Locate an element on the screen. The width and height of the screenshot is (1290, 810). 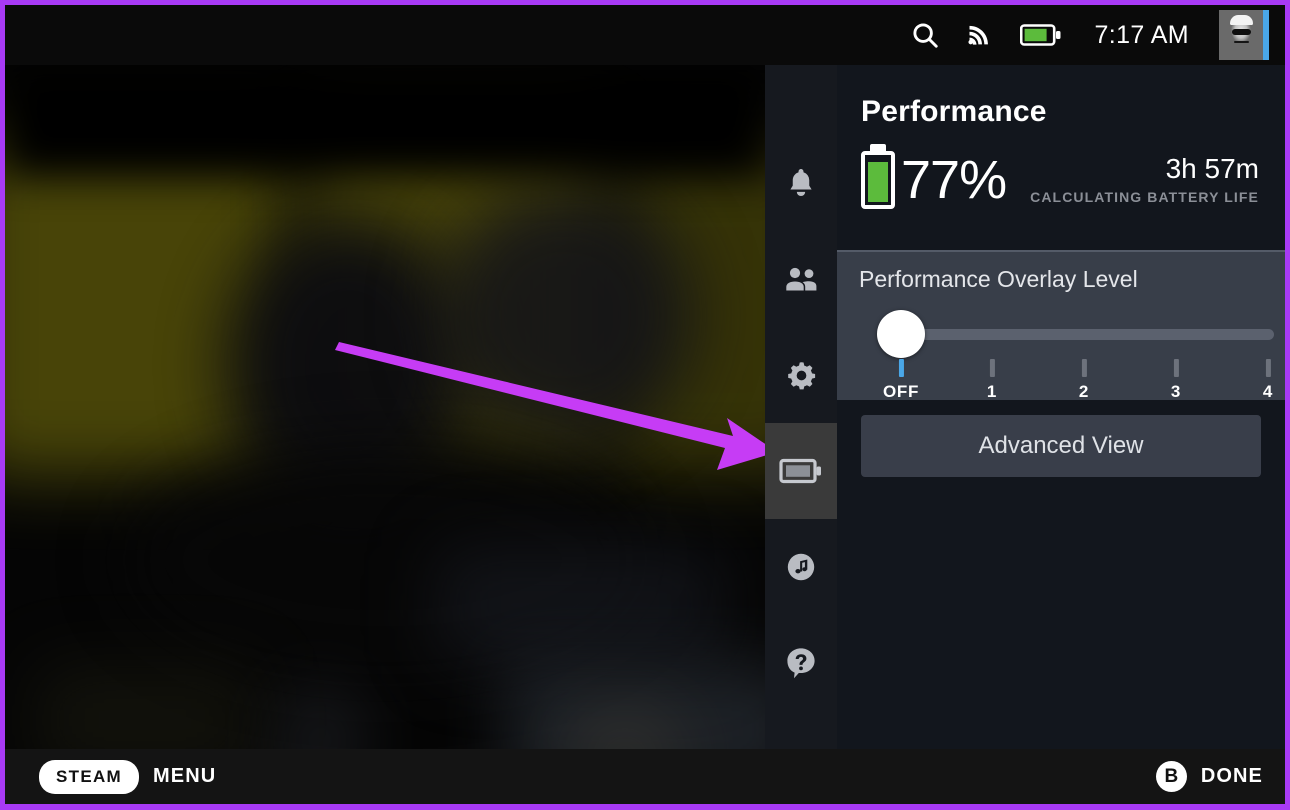
sidebar-item-notifications is located at coordinates (801, 183).